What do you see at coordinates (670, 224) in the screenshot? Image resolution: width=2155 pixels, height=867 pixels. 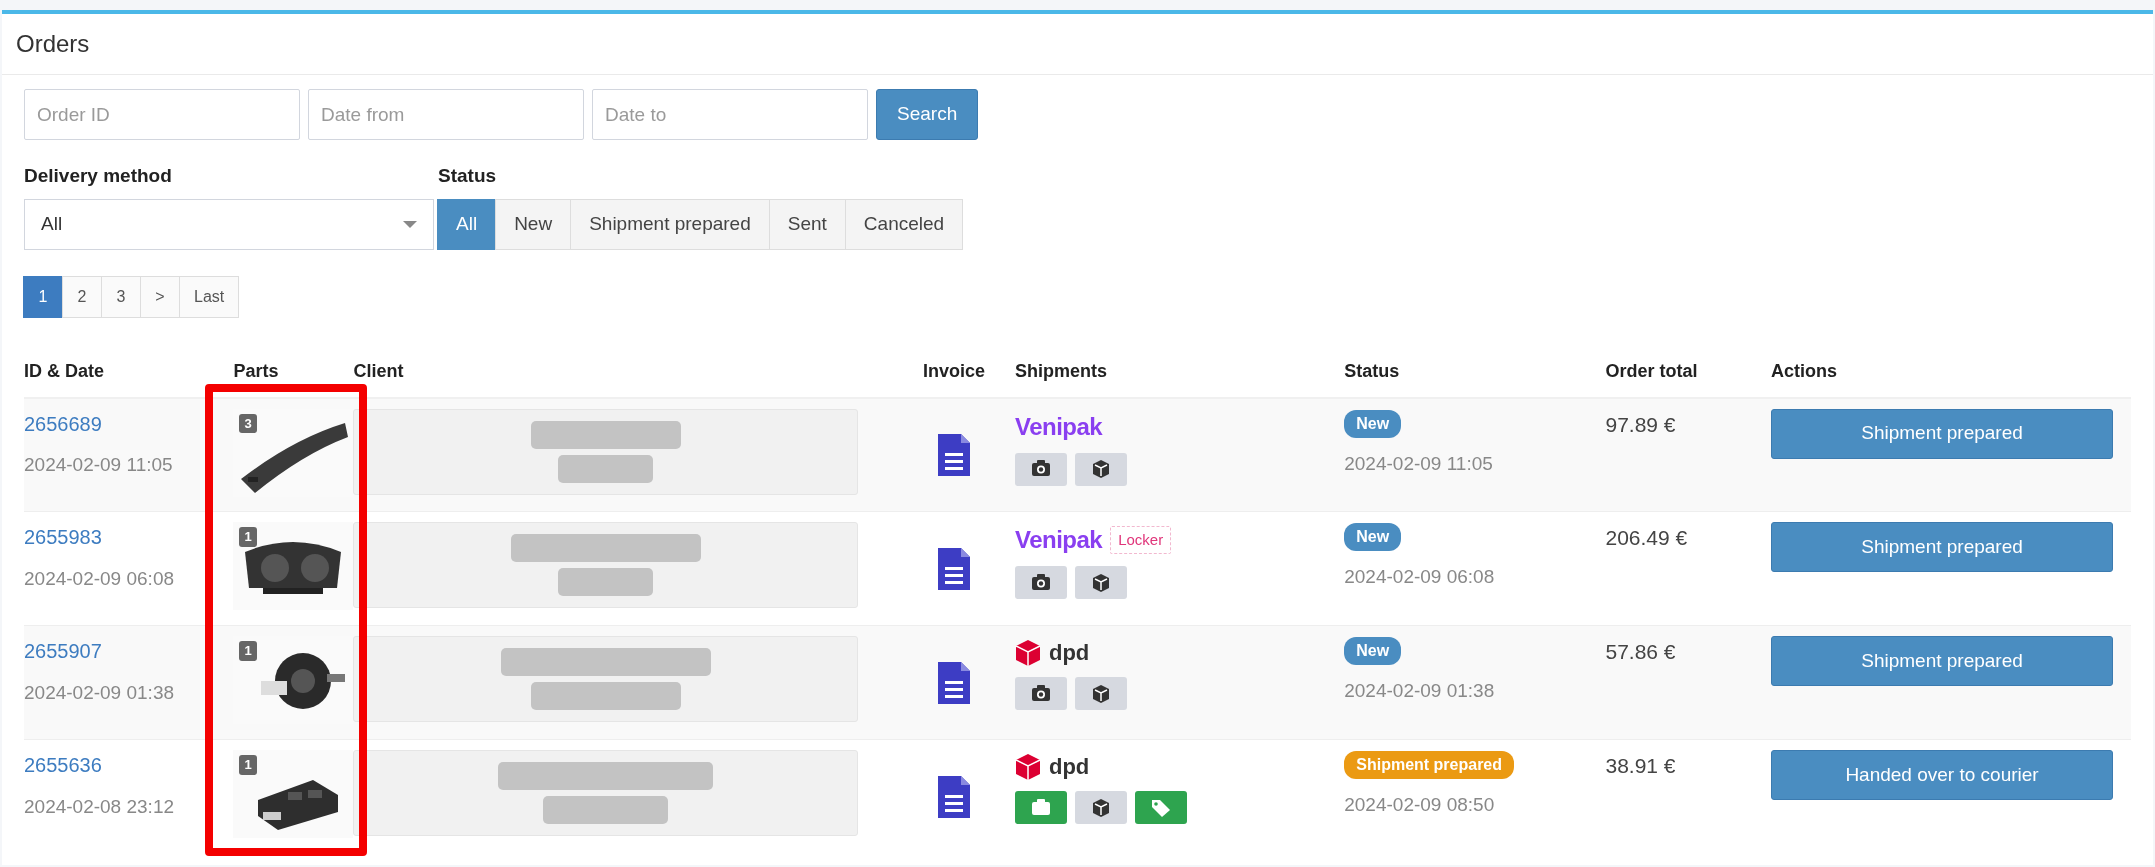 I see `filter-tab: Shipment prepared` at bounding box center [670, 224].